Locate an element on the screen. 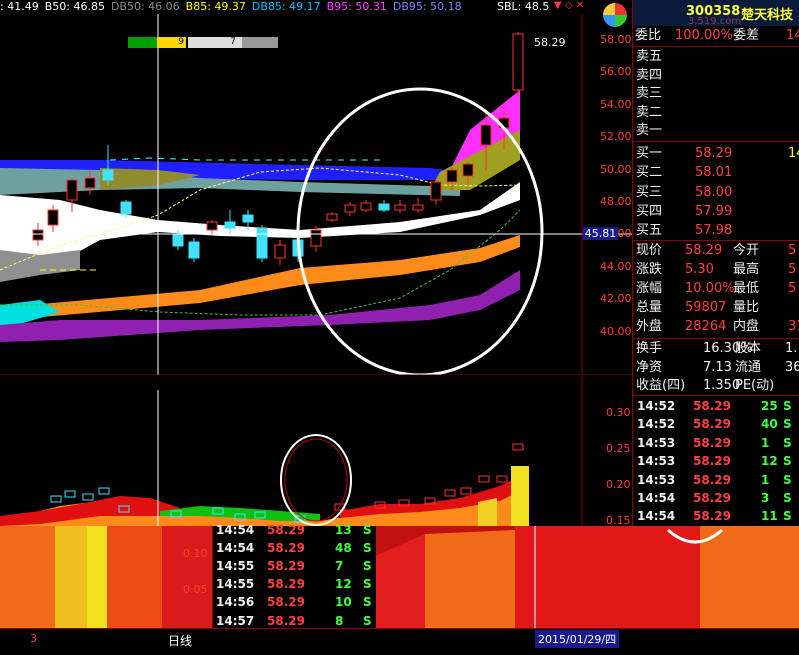  order-ratio-row: 委比 100.00% 委差 14 is located at coordinates (717, 35).